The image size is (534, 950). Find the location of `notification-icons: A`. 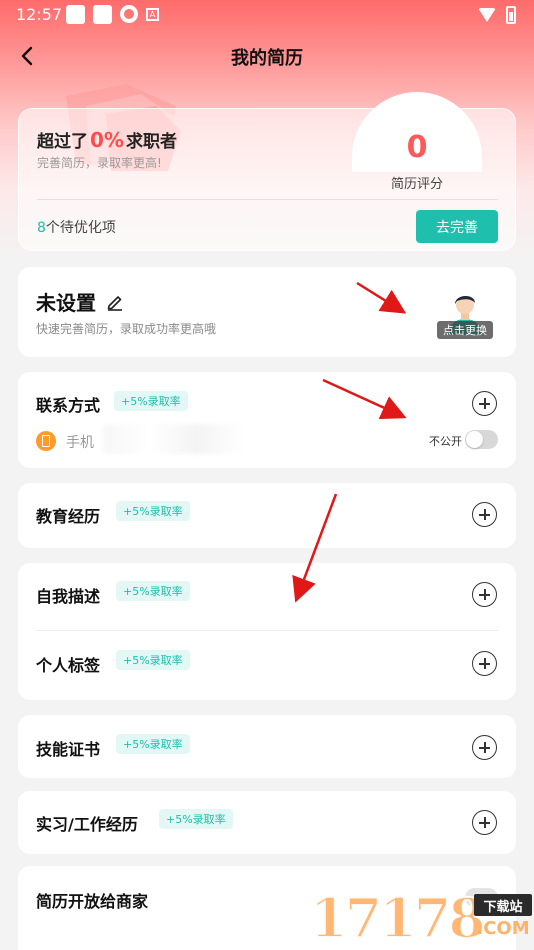

notification-icons: A is located at coordinates (112, 14).